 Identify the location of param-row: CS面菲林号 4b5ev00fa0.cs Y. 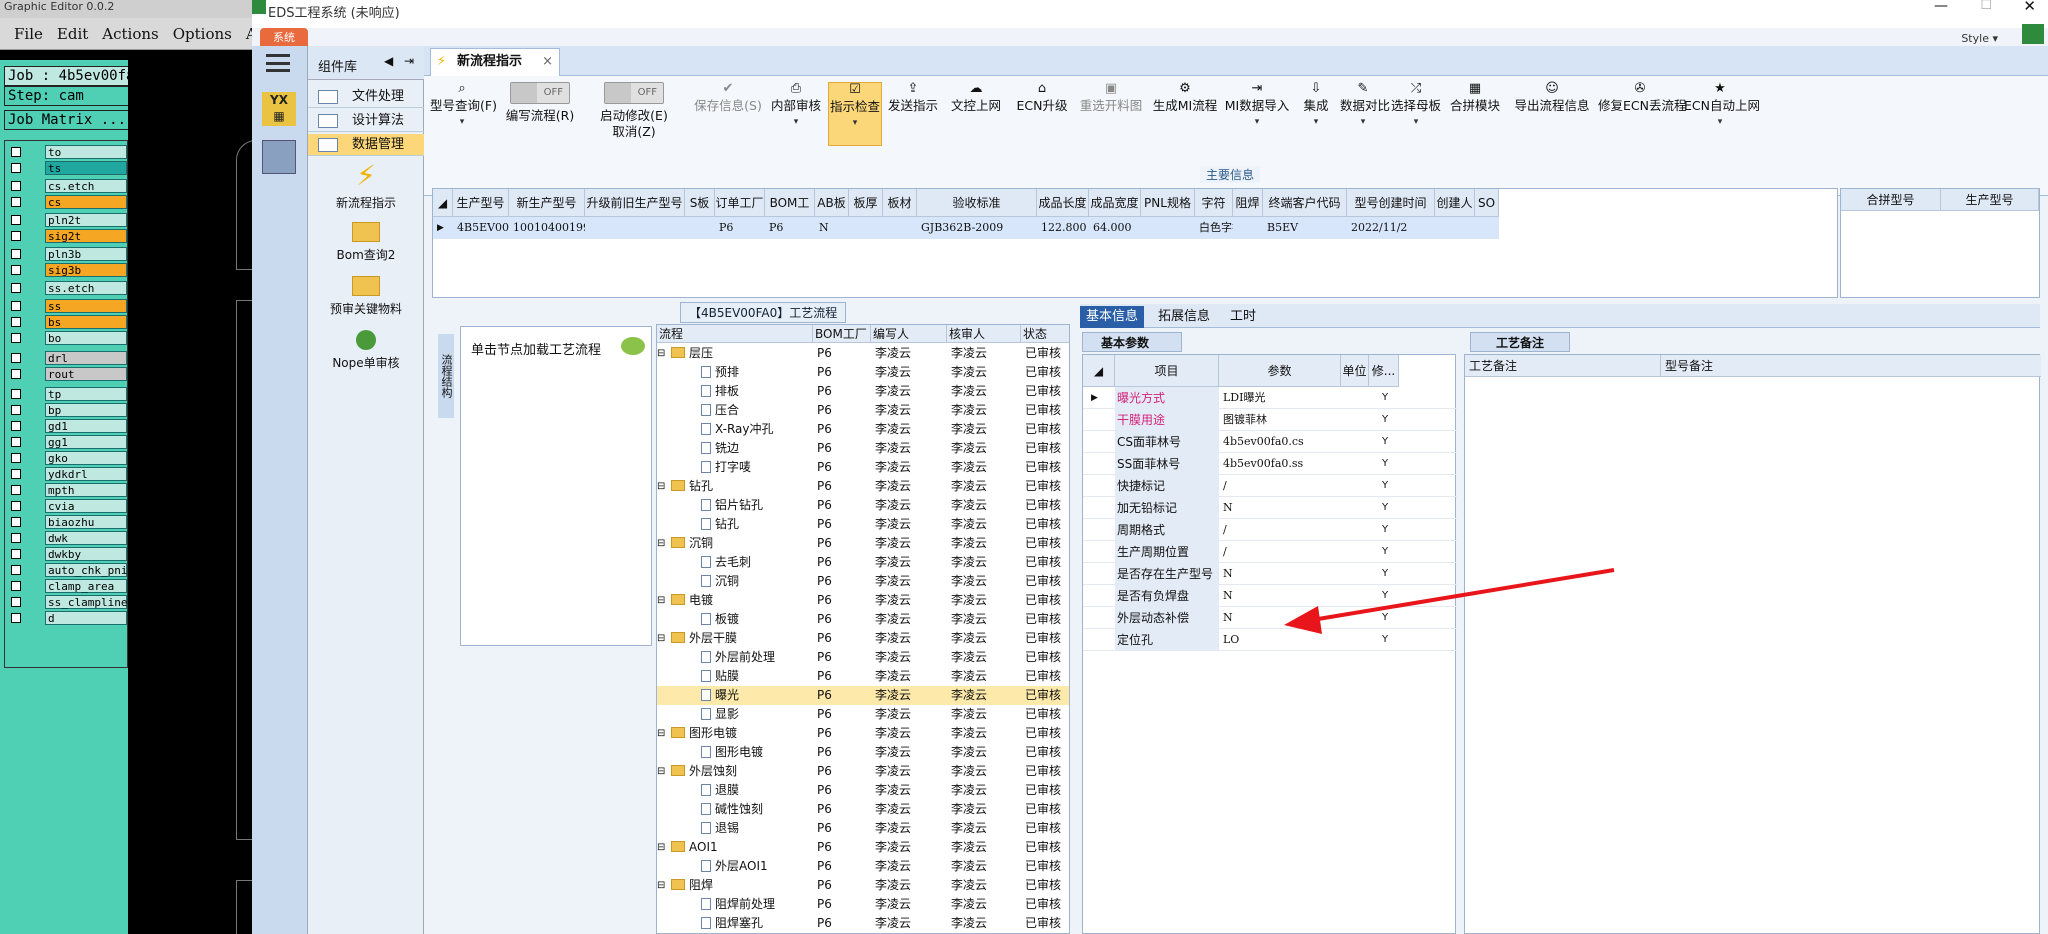
(1270, 442).